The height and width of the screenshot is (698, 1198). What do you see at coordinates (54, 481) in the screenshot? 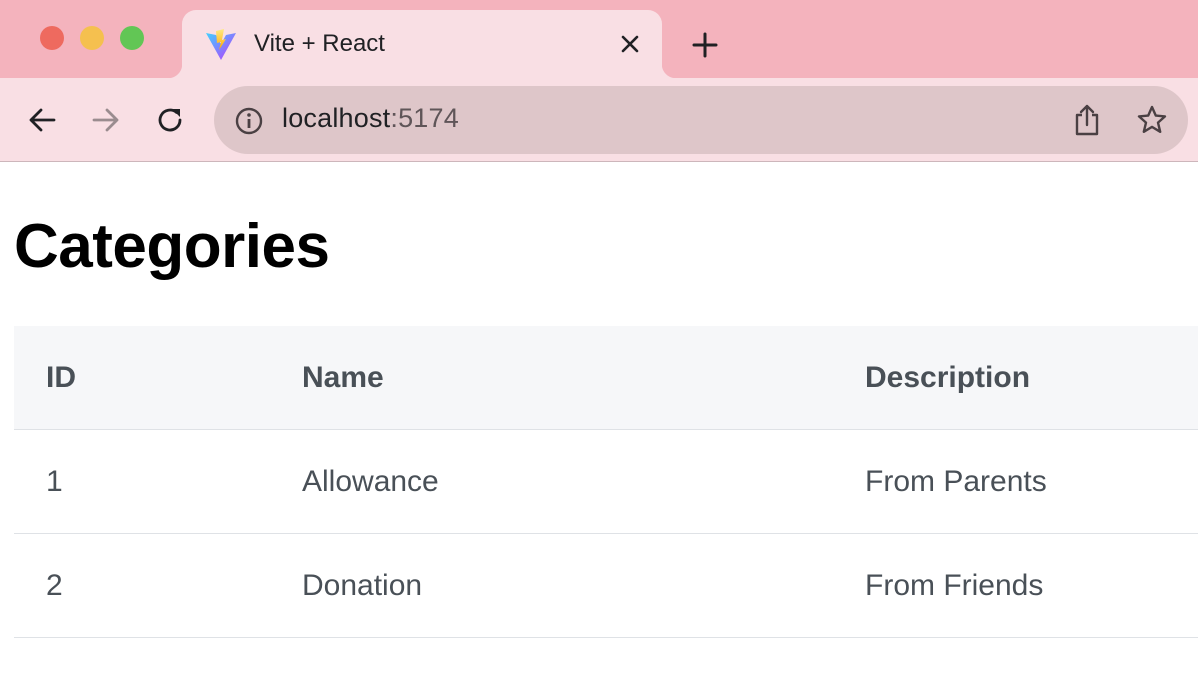
I see `cell-id: 1` at bounding box center [54, 481].